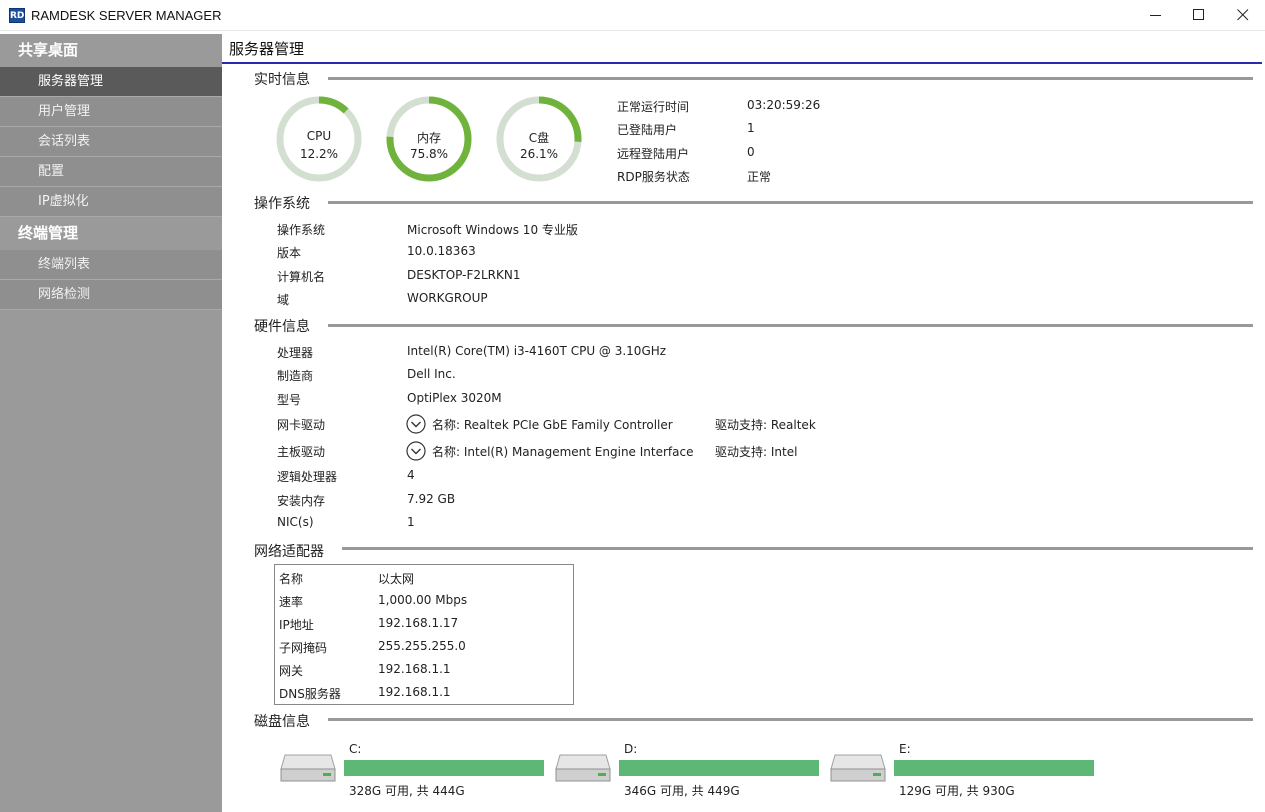  I want to click on os-value: Microsoft Windows 10 专业版, so click(492, 230).